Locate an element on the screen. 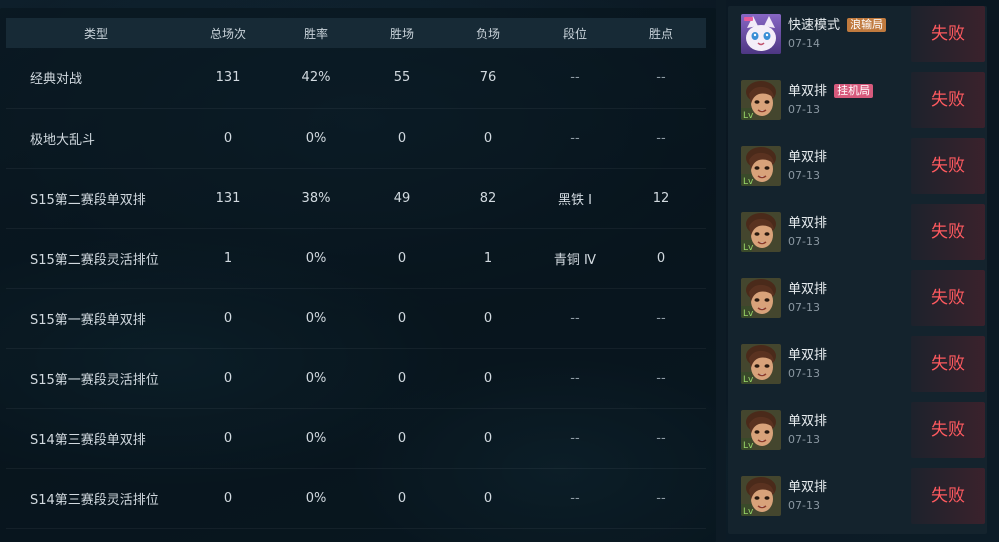  lp-cell: 12 is located at coordinates (661, 198).